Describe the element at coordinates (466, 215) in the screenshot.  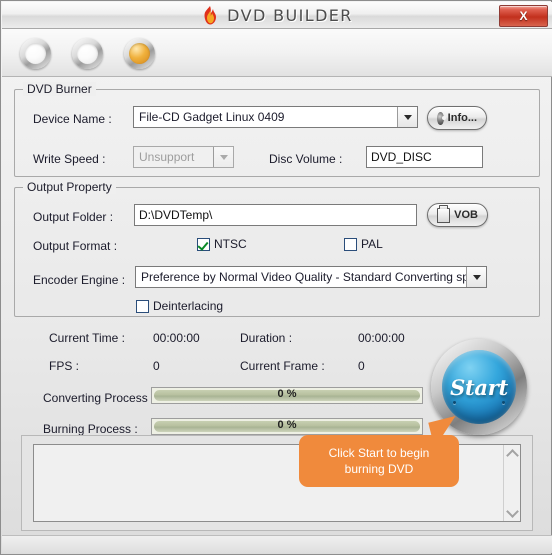
I see `vob-button-label: VOB` at that location.